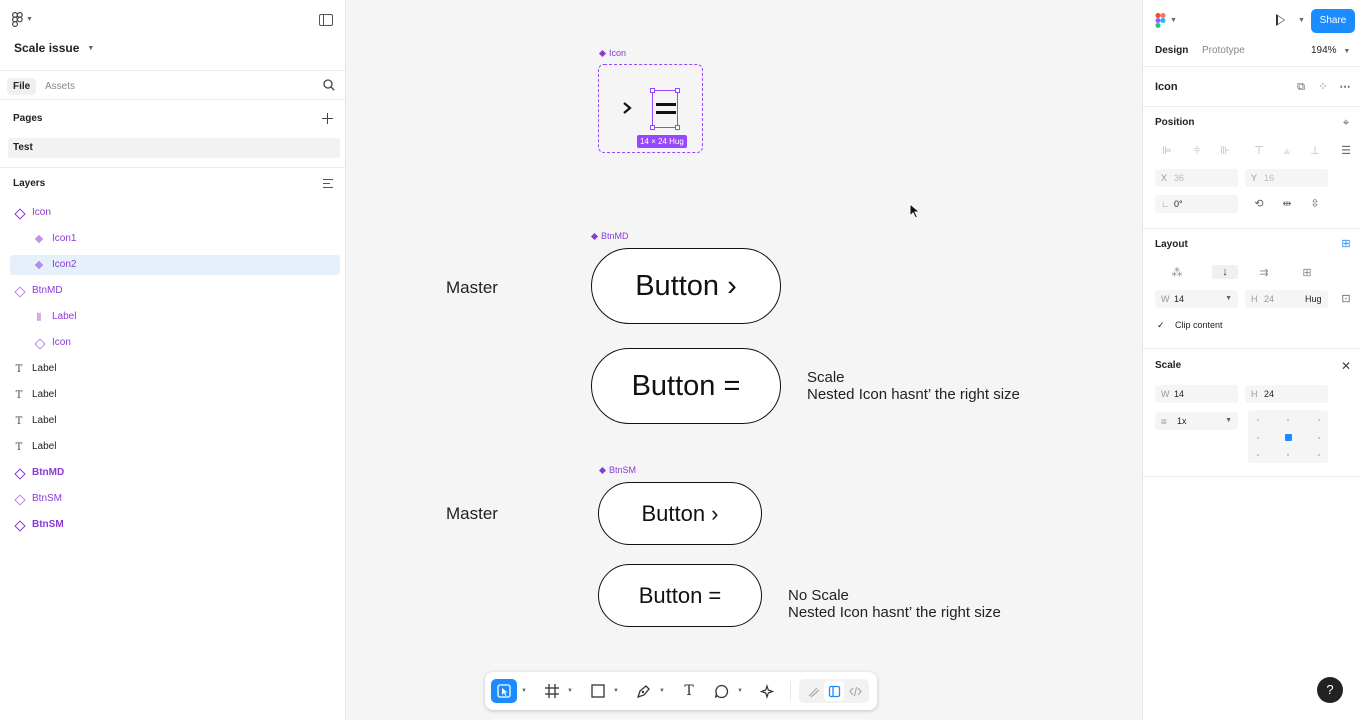  Describe the element at coordinates (48, 524) in the screenshot. I see `layer-label: BtnSM` at that location.